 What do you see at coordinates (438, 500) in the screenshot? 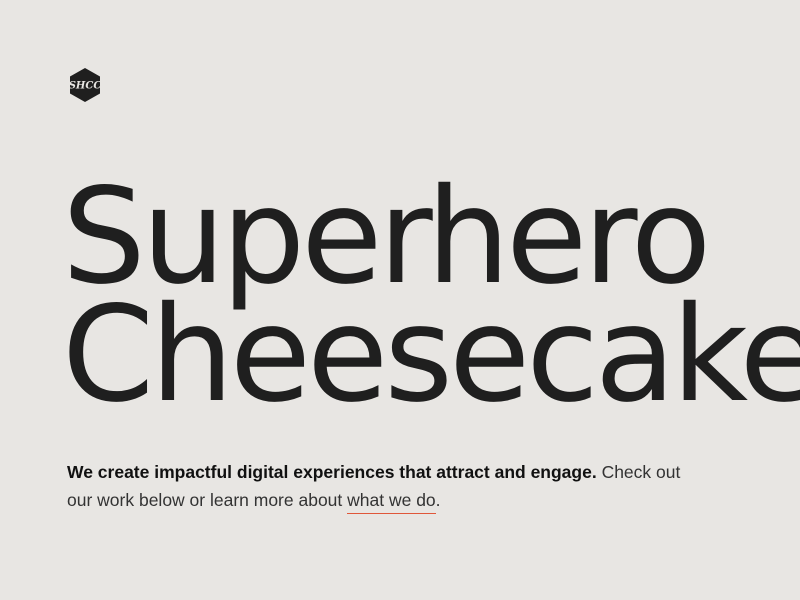
I see `intro-text-end: .` at bounding box center [438, 500].